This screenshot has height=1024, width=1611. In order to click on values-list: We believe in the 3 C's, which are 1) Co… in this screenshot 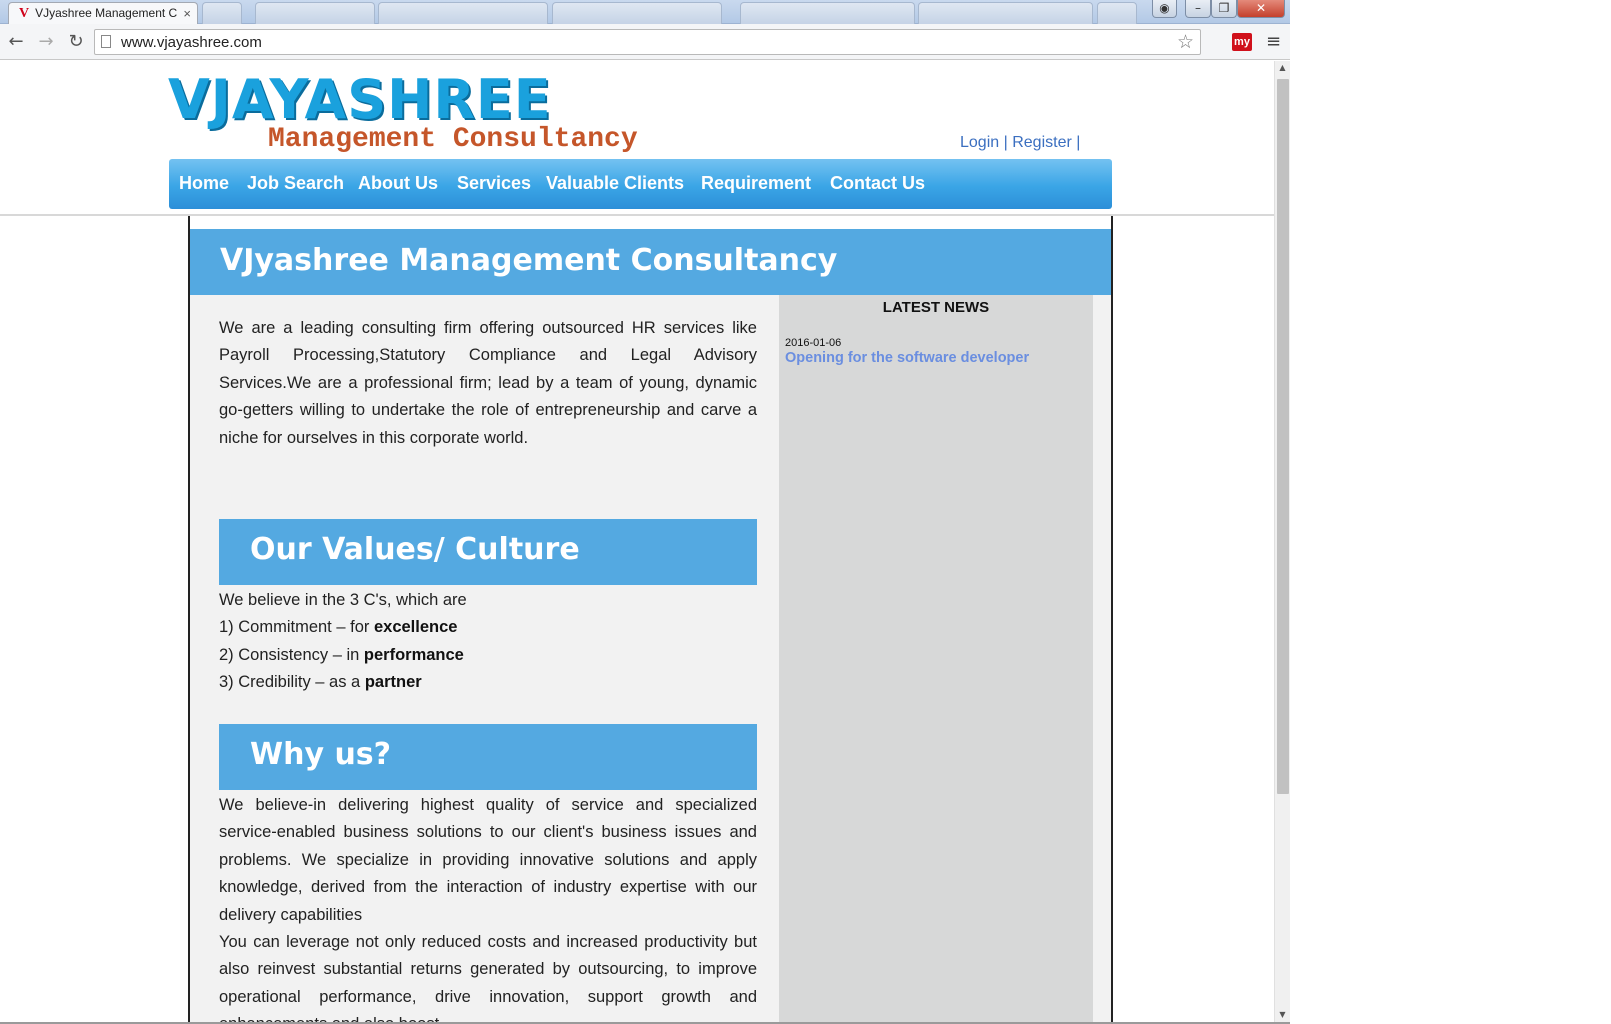, I will do `click(488, 642)`.